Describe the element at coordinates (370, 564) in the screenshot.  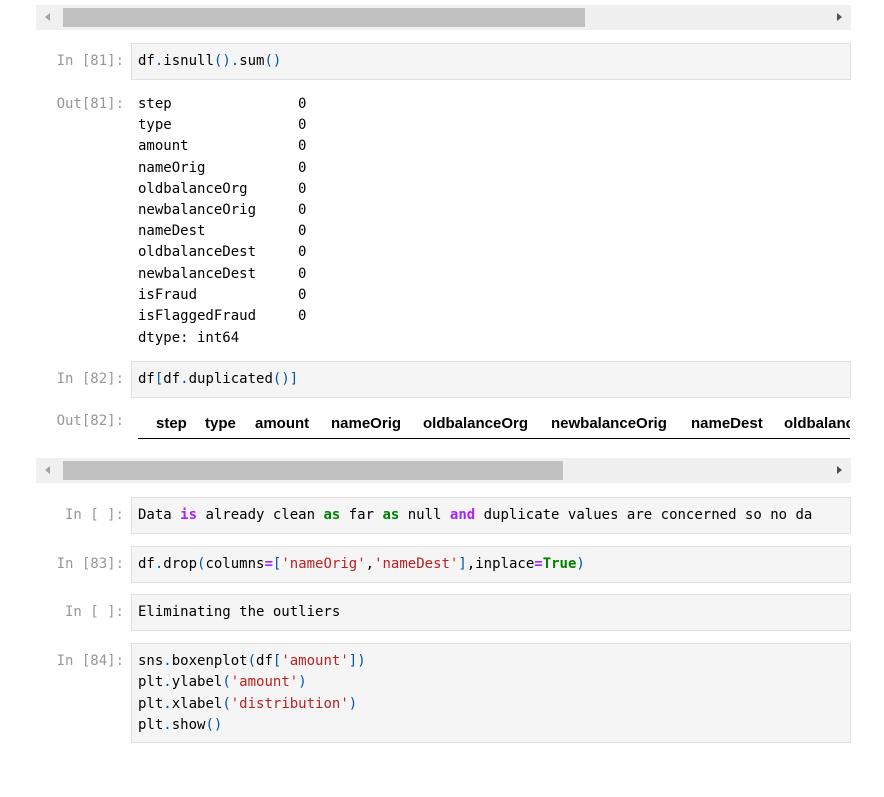
I see `code-text: ,` at that location.